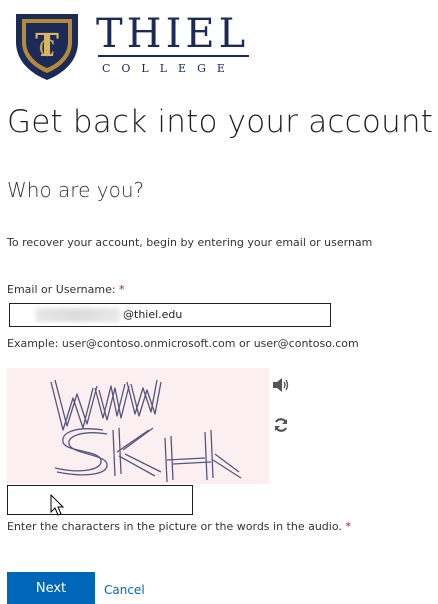 This screenshot has height=604, width=438. I want to click on redacted-username, so click(78, 315).